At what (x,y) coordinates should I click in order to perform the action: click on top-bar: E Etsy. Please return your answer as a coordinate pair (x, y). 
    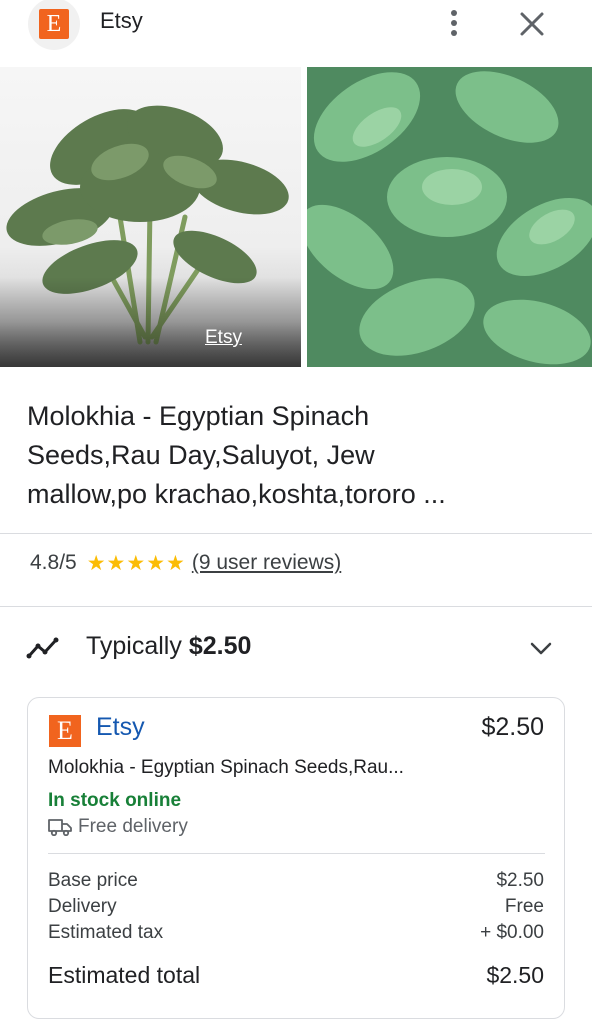
    Looking at the image, I should click on (296, 28).